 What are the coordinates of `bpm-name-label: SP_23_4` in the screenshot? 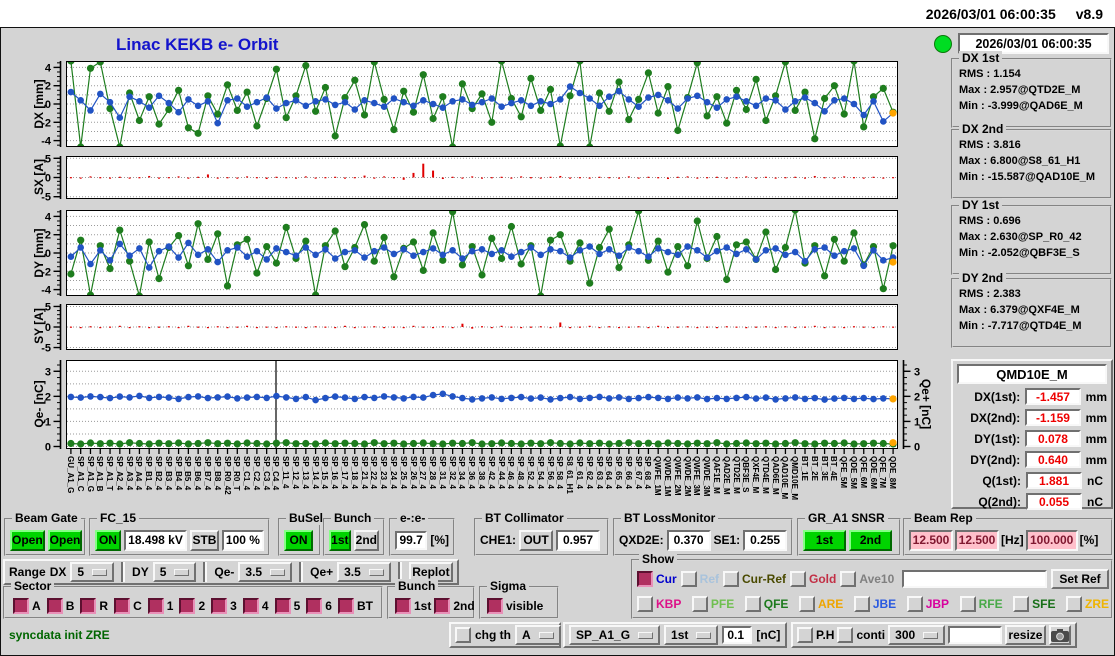 It's located at (384, 472).